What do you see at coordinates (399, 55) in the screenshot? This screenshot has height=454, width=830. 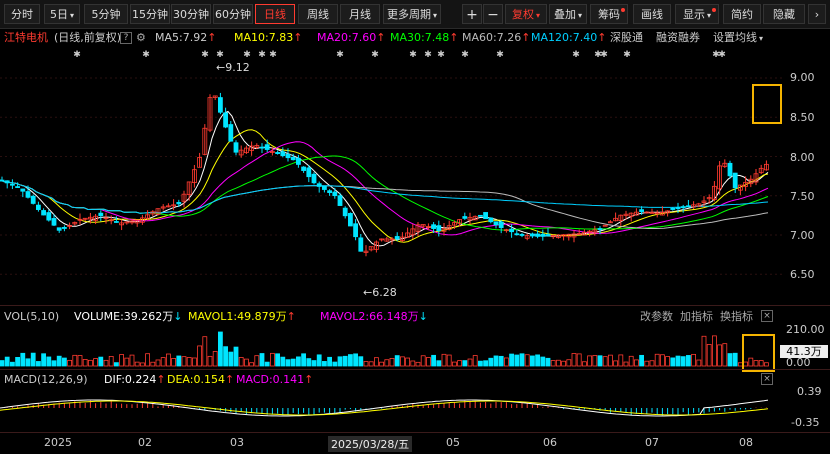 I see `event-markers: ✱ ✱ ✱ ✱ ✱ ✱ ✱ ✱ ✱ ✱ ✱ ✱ ✱ ✱ ✱ ✱✱ ✱ ✱✱` at bounding box center [399, 55].